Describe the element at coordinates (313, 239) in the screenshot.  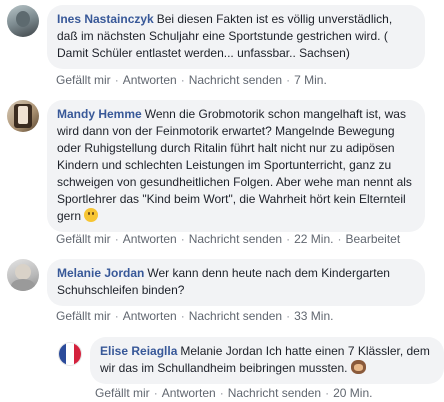
I see `timestamp: 22 Min.` at that location.